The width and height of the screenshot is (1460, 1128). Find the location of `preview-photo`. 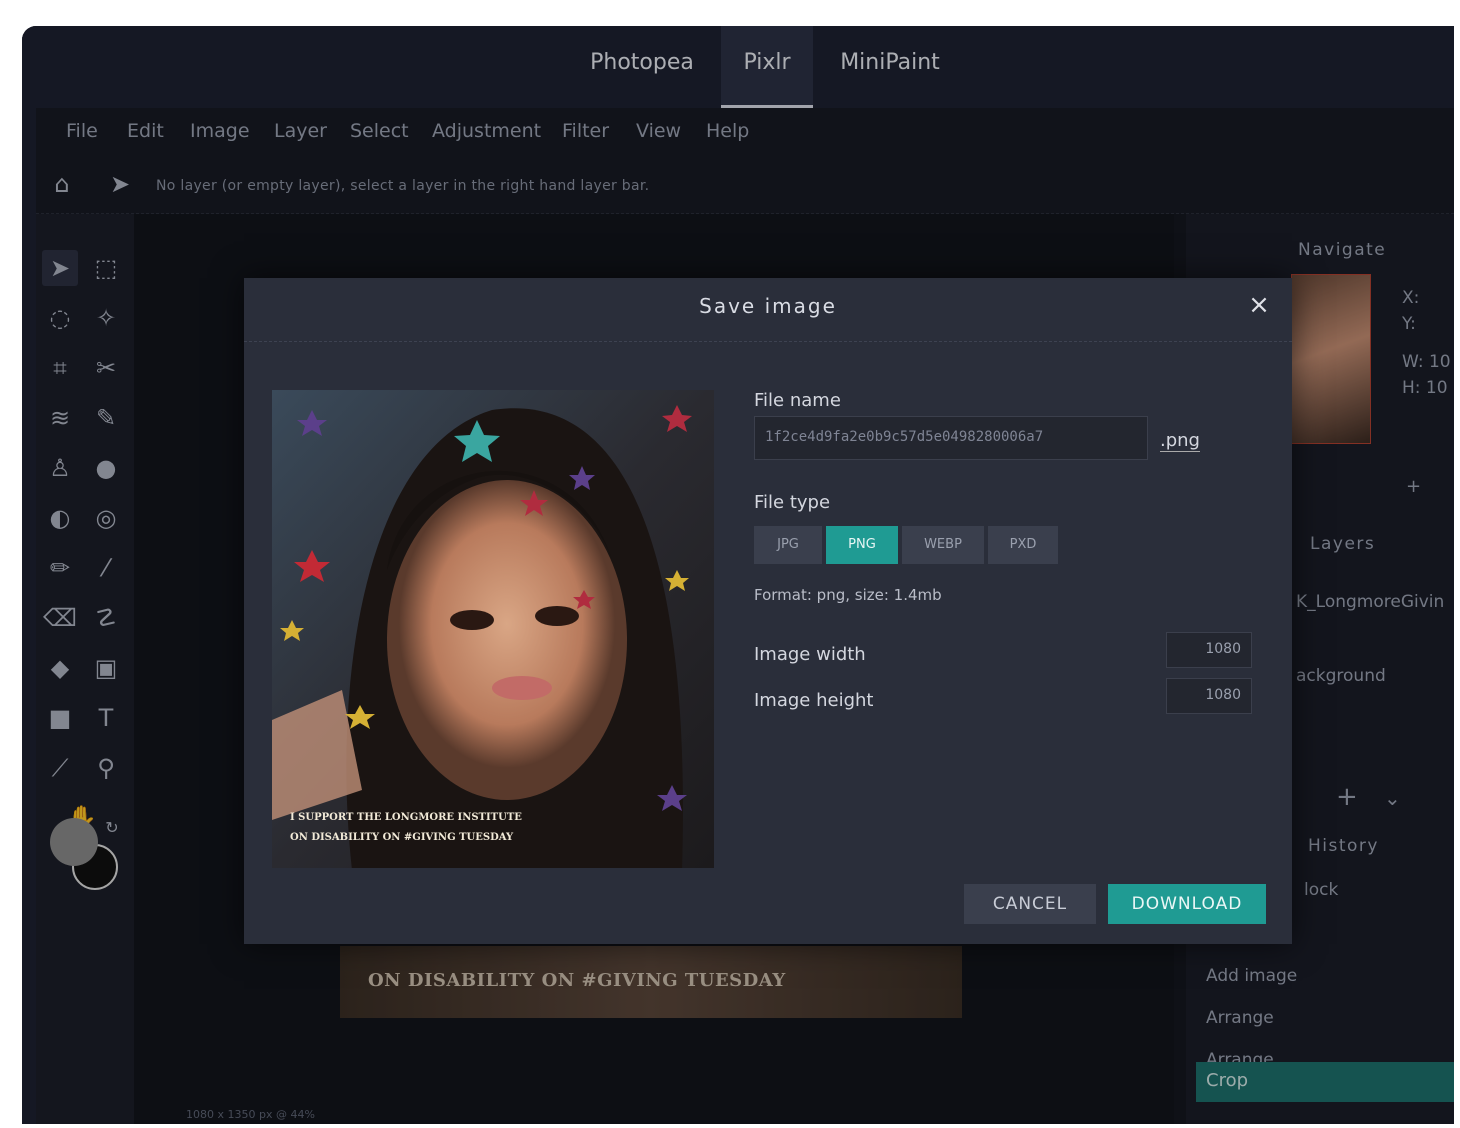

preview-photo is located at coordinates (493, 629).